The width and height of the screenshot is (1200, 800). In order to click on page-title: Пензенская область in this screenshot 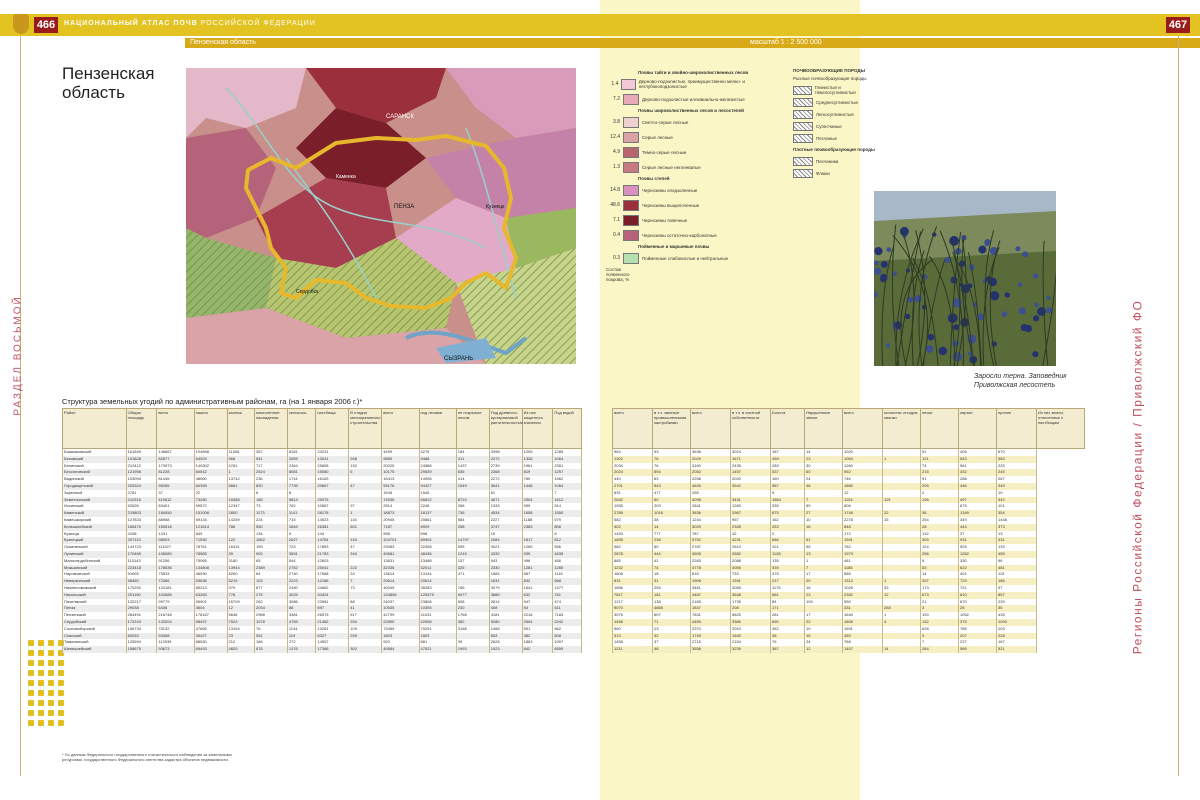, I will do `click(108, 83)`.